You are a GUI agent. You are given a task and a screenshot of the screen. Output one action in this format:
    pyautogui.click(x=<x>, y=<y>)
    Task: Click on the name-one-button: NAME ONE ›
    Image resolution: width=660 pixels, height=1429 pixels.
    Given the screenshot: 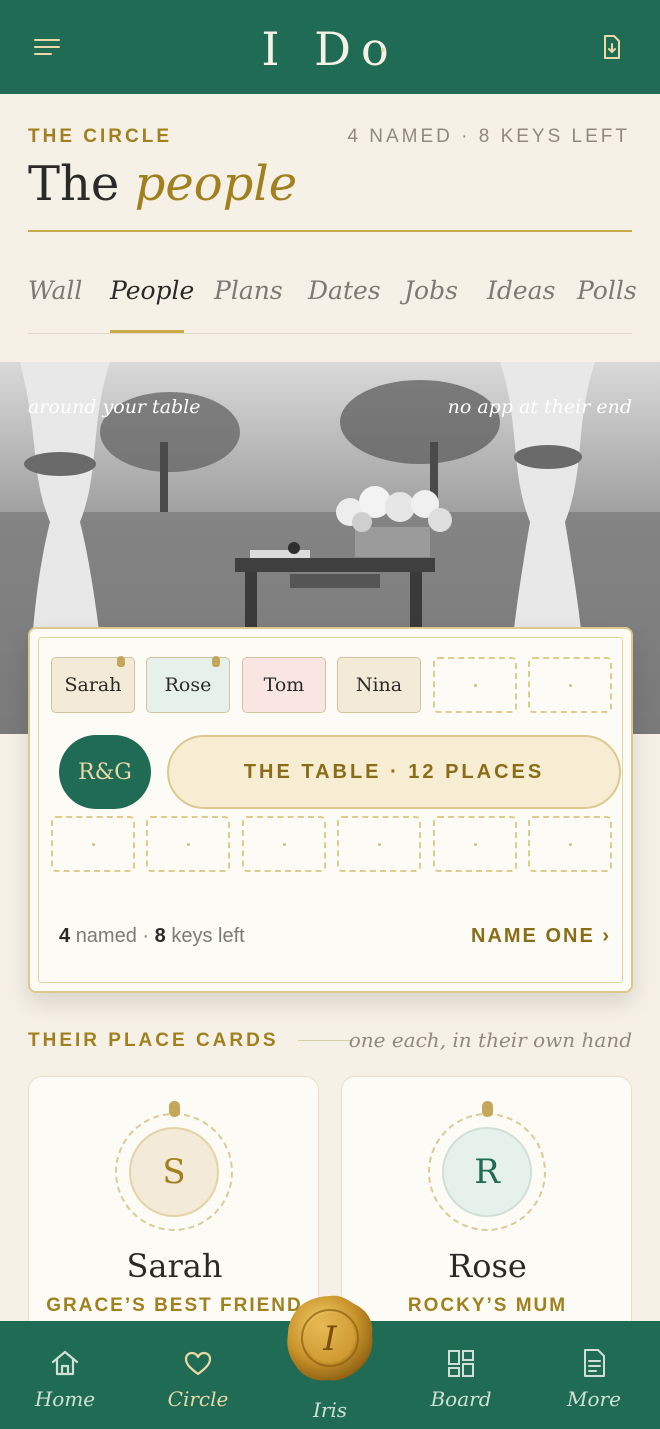 What is the action you would take?
    pyautogui.click(x=541, y=936)
    